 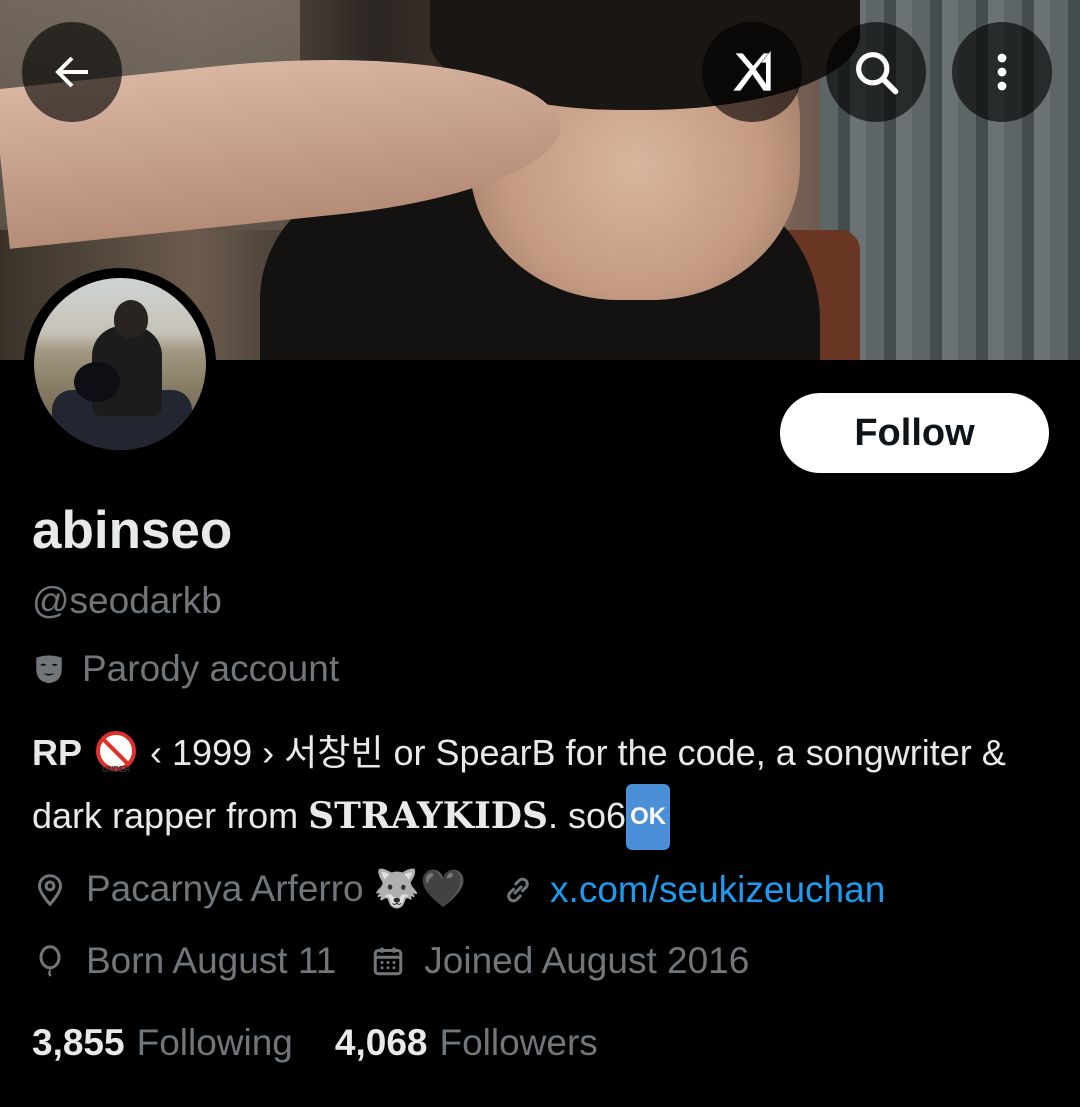 I want to click on back-arrow-icon, so click(x=71, y=72).